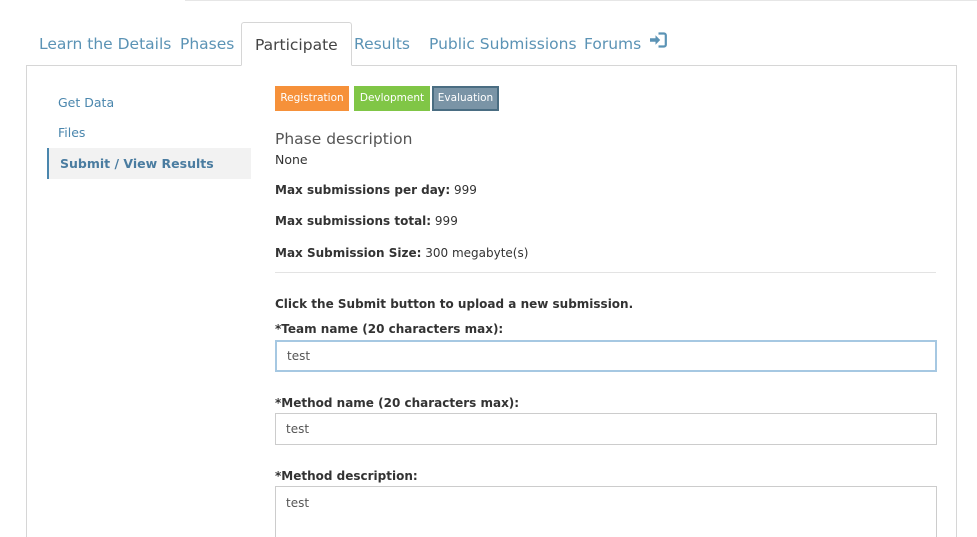 Image resolution: width=977 pixels, height=537 pixels. What do you see at coordinates (477, 253) in the screenshot?
I see `max-size-value: 300 megabyte(s)` at bounding box center [477, 253].